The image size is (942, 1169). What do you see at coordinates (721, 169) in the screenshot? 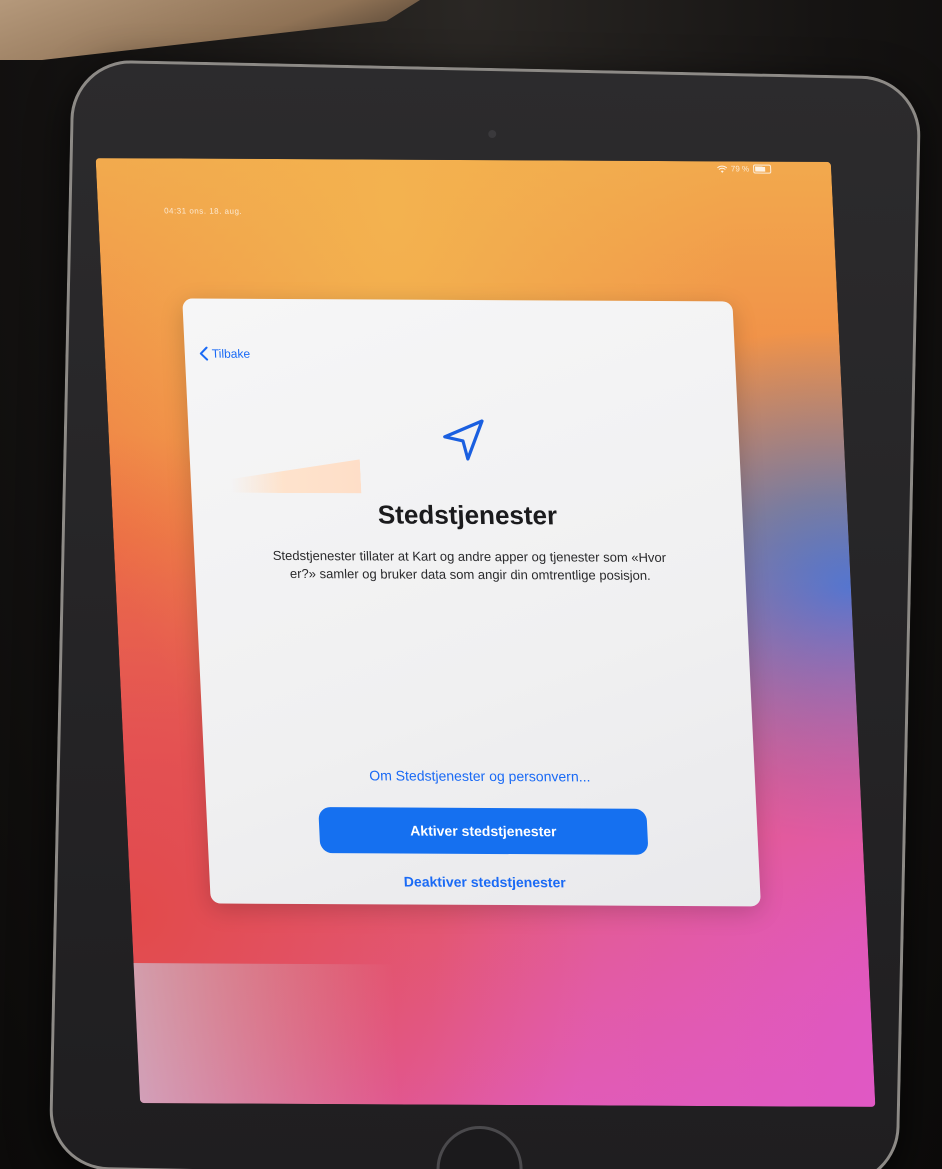
I see `wifi-icon` at bounding box center [721, 169].